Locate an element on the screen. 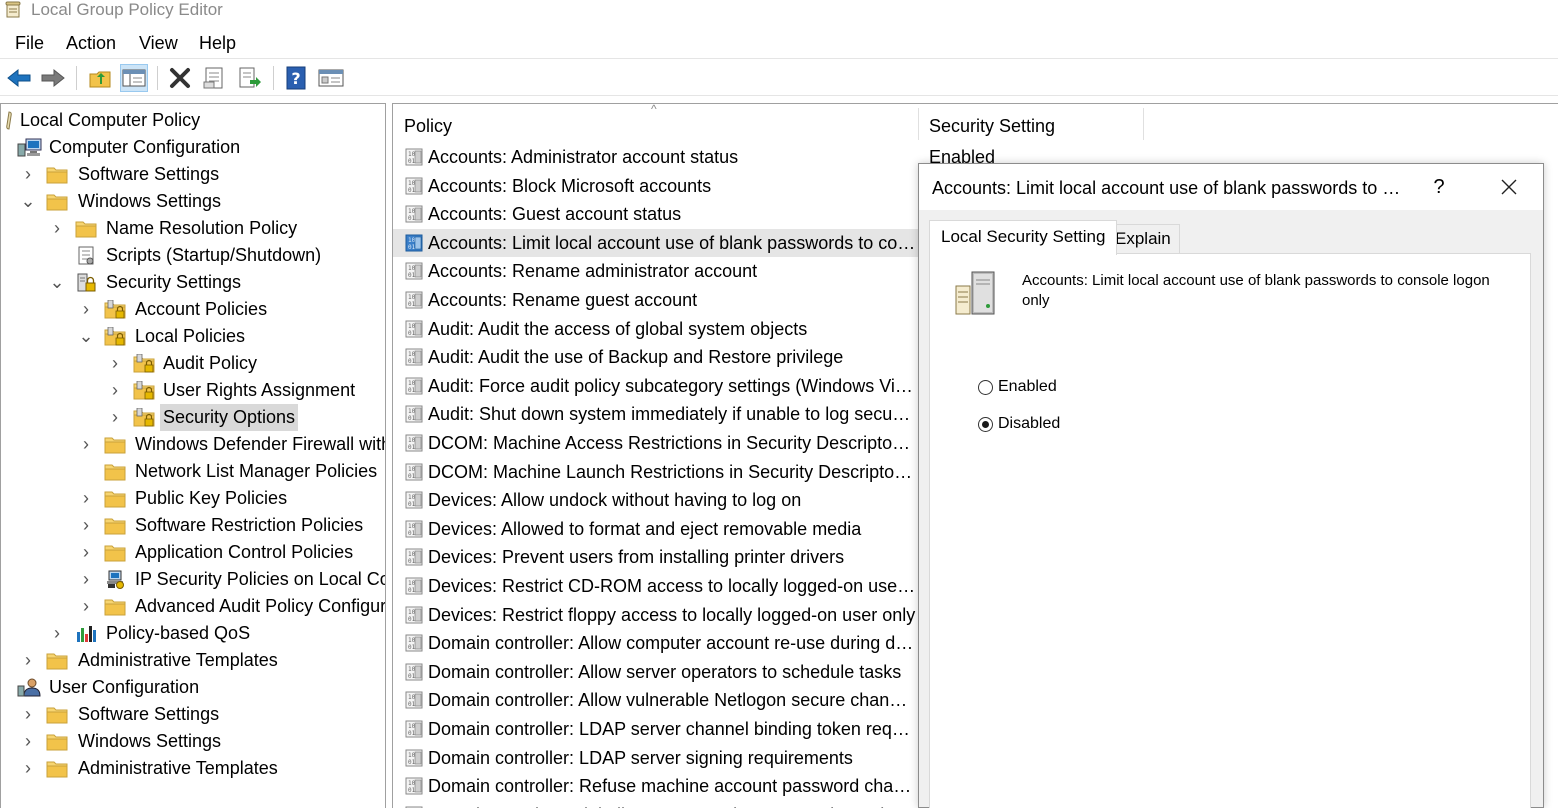  policy-row: Accounts: Block Microsoft accounts is located at coordinates (656, 186).